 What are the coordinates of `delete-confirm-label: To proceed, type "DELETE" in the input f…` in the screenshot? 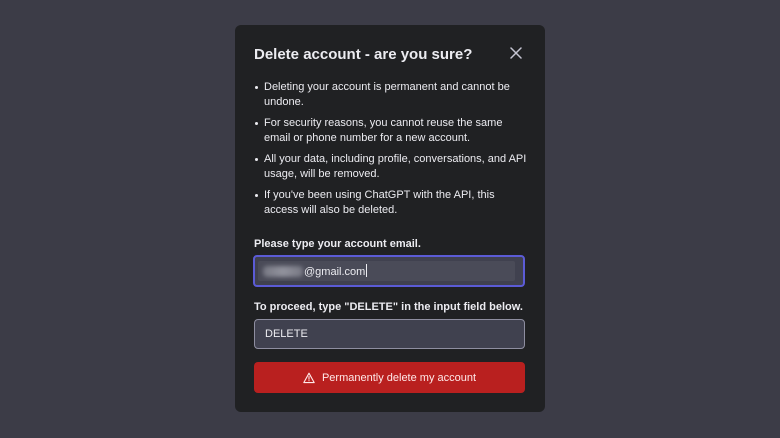 It's located at (388, 307).